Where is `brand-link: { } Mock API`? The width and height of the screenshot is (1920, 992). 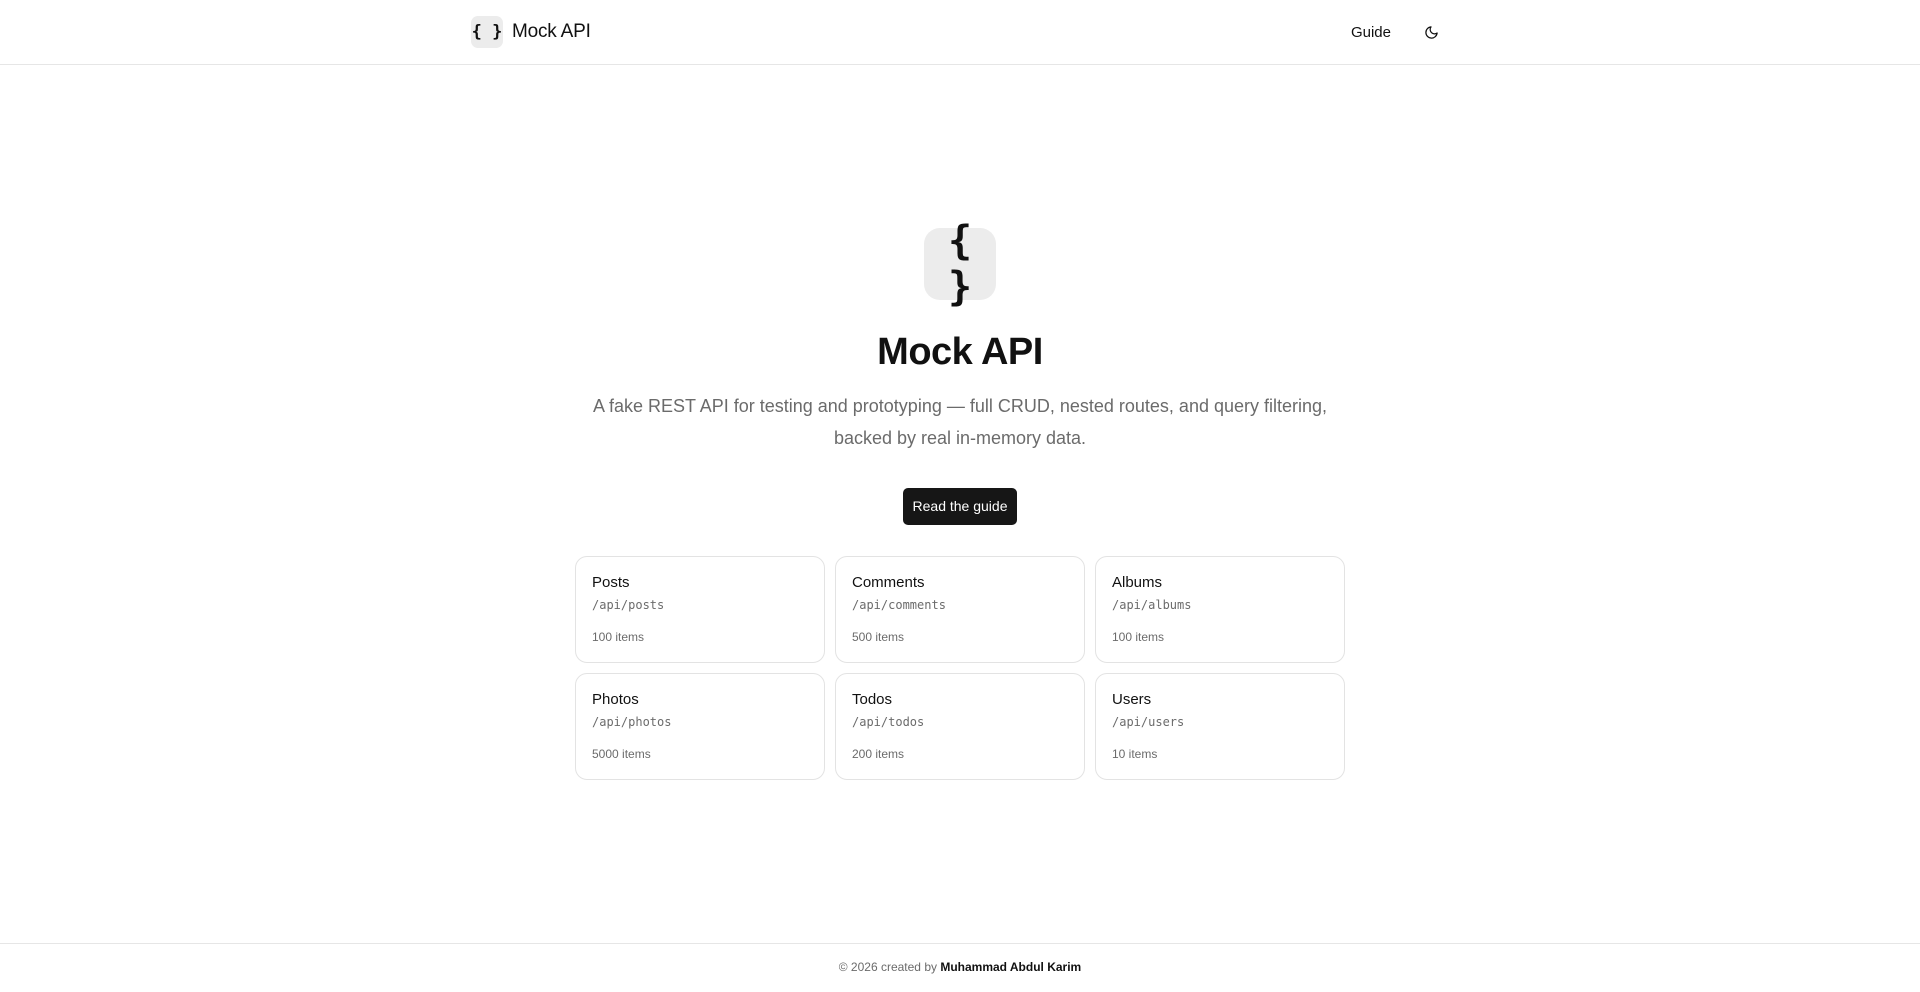 brand-link: { } Mock API is located at coordinates (531, 32).